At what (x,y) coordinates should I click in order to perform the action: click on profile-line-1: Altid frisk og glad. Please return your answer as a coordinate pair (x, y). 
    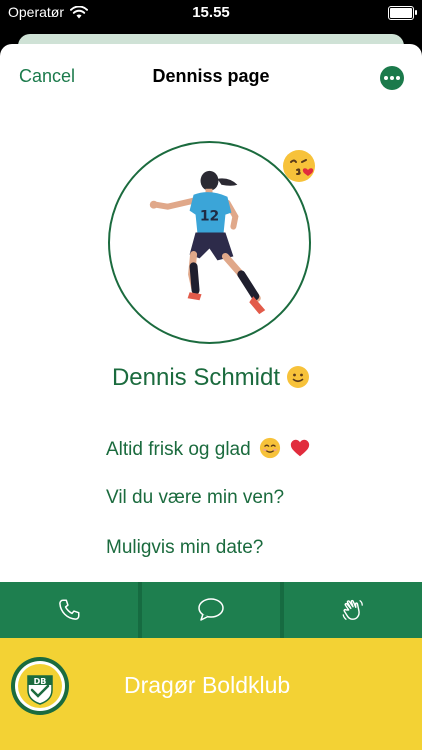
    Looking at the image, I should click on (208, 449).